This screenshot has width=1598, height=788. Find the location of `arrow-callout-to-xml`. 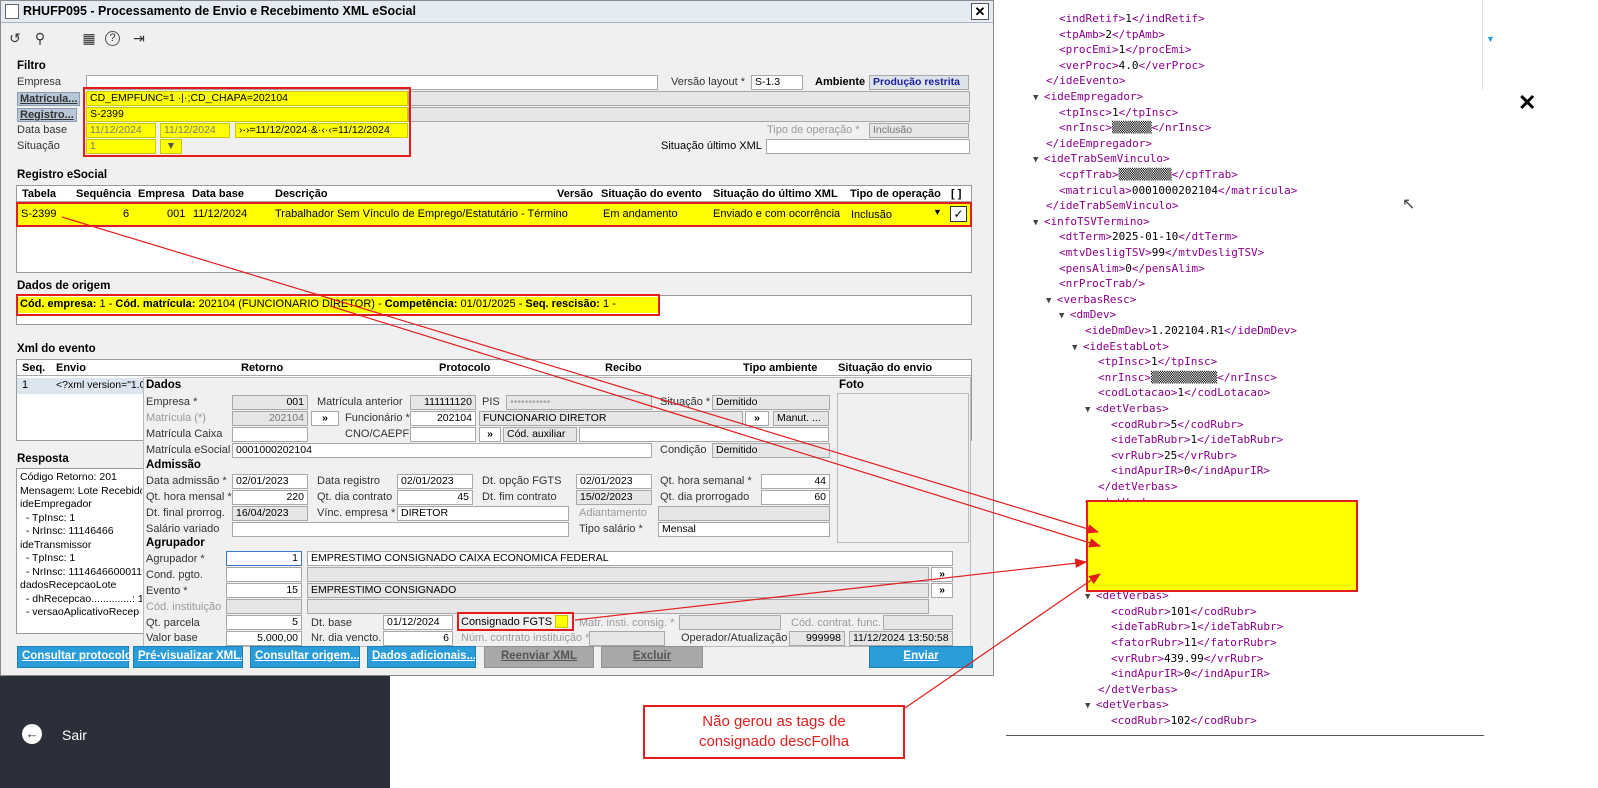

arrow-callout-to-xml is located at coordinates (1002, 641).